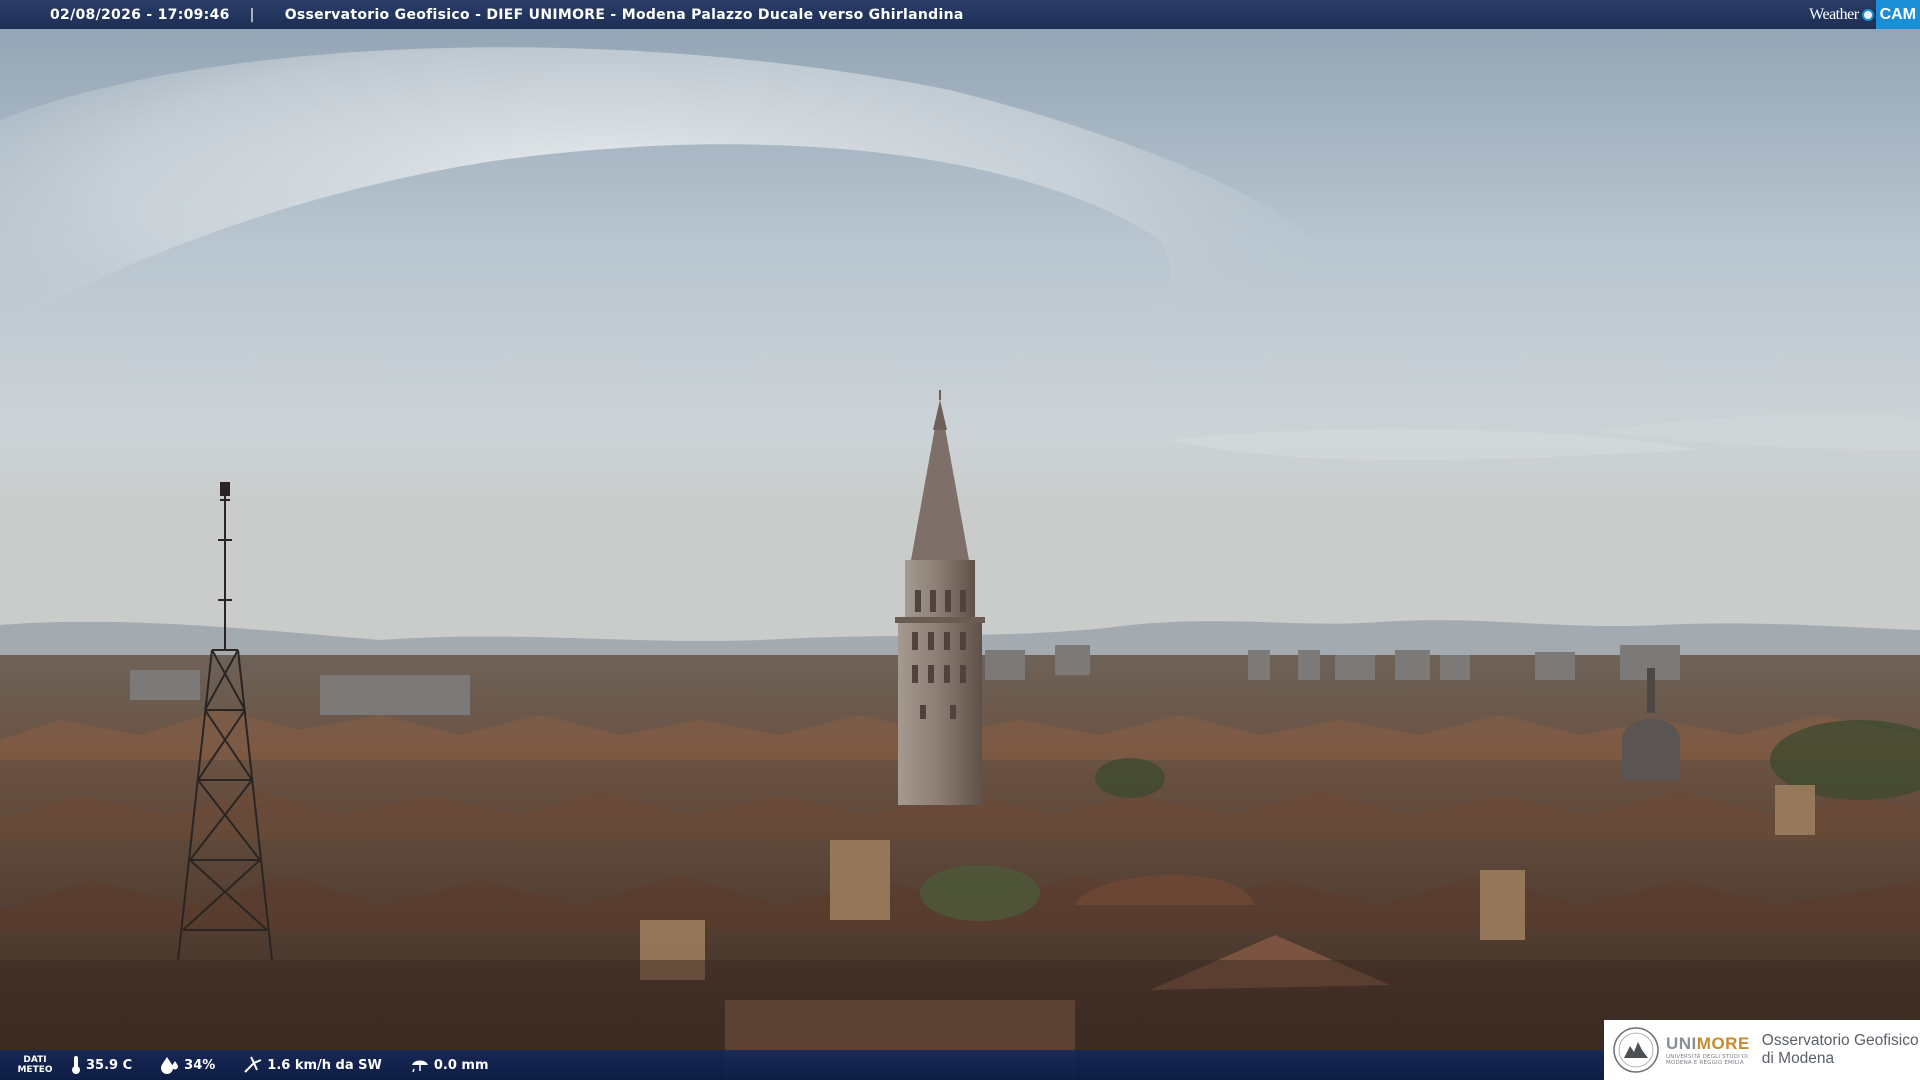  What do you see at coordinates (76, 1065) in the screenshot?
I see `thermometer-icon` at bounding box center [76, 1065].